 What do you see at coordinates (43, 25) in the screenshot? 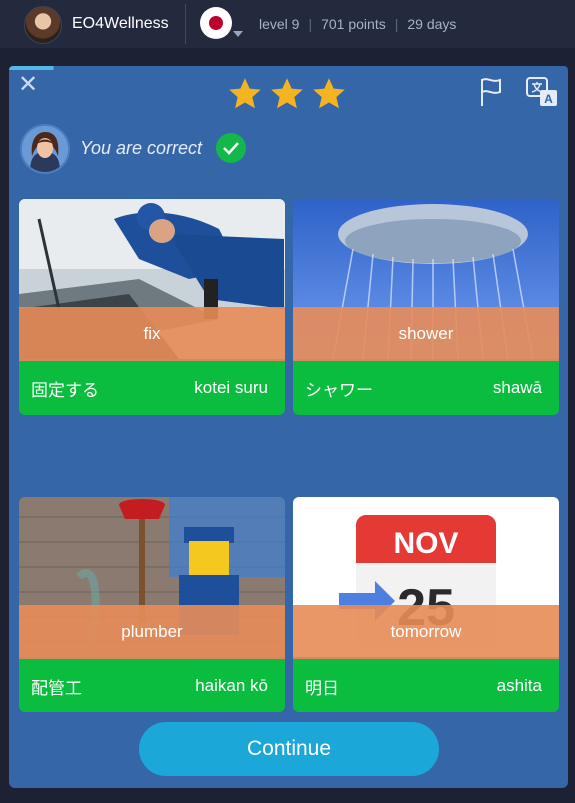
I see `user-avatar` at bounding box center [43, 25].